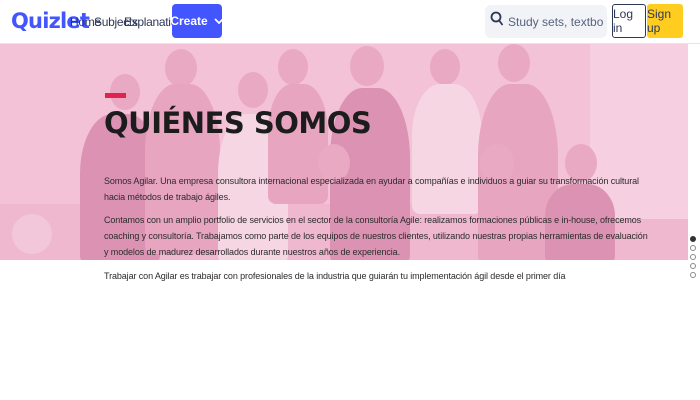 The height and width of the screenshot is (400, 700). Describe the element at coordinates (665, 21) in the screenshot. I see `signup-button: Sign up` at that location.